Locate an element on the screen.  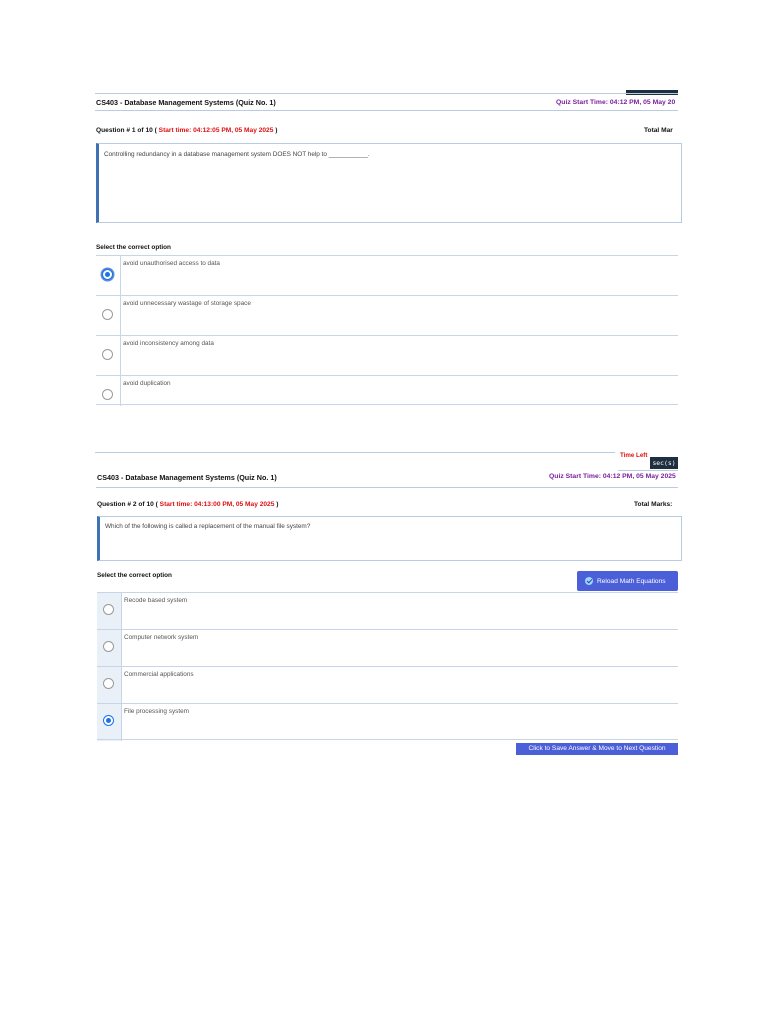
option-row: avoid unauthorised access to data is located at coordinates (387, 275).